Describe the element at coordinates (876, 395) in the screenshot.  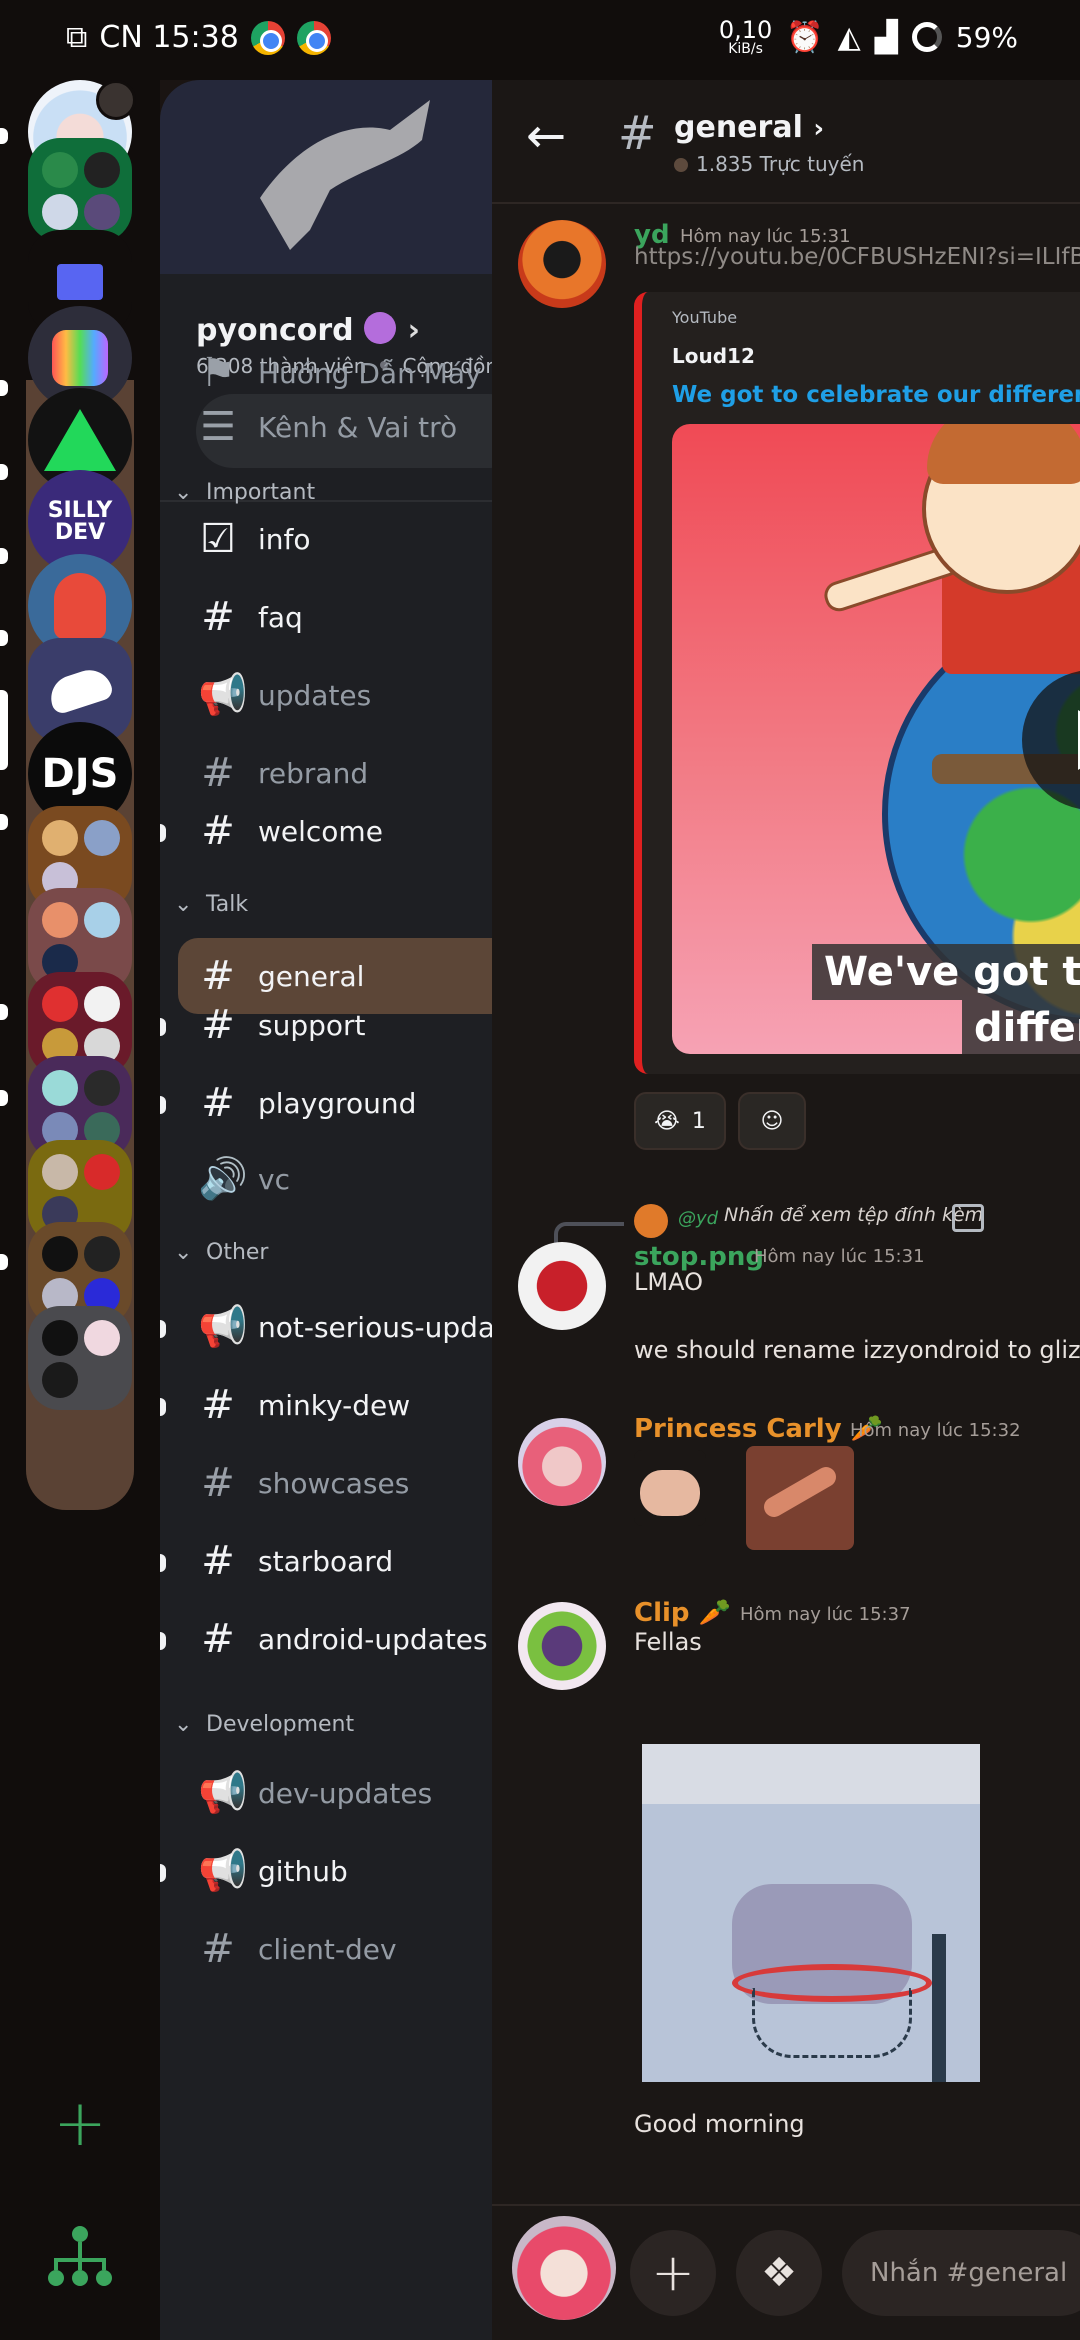
I see `embed-title: We got to celebrate our differences [N` at that location.